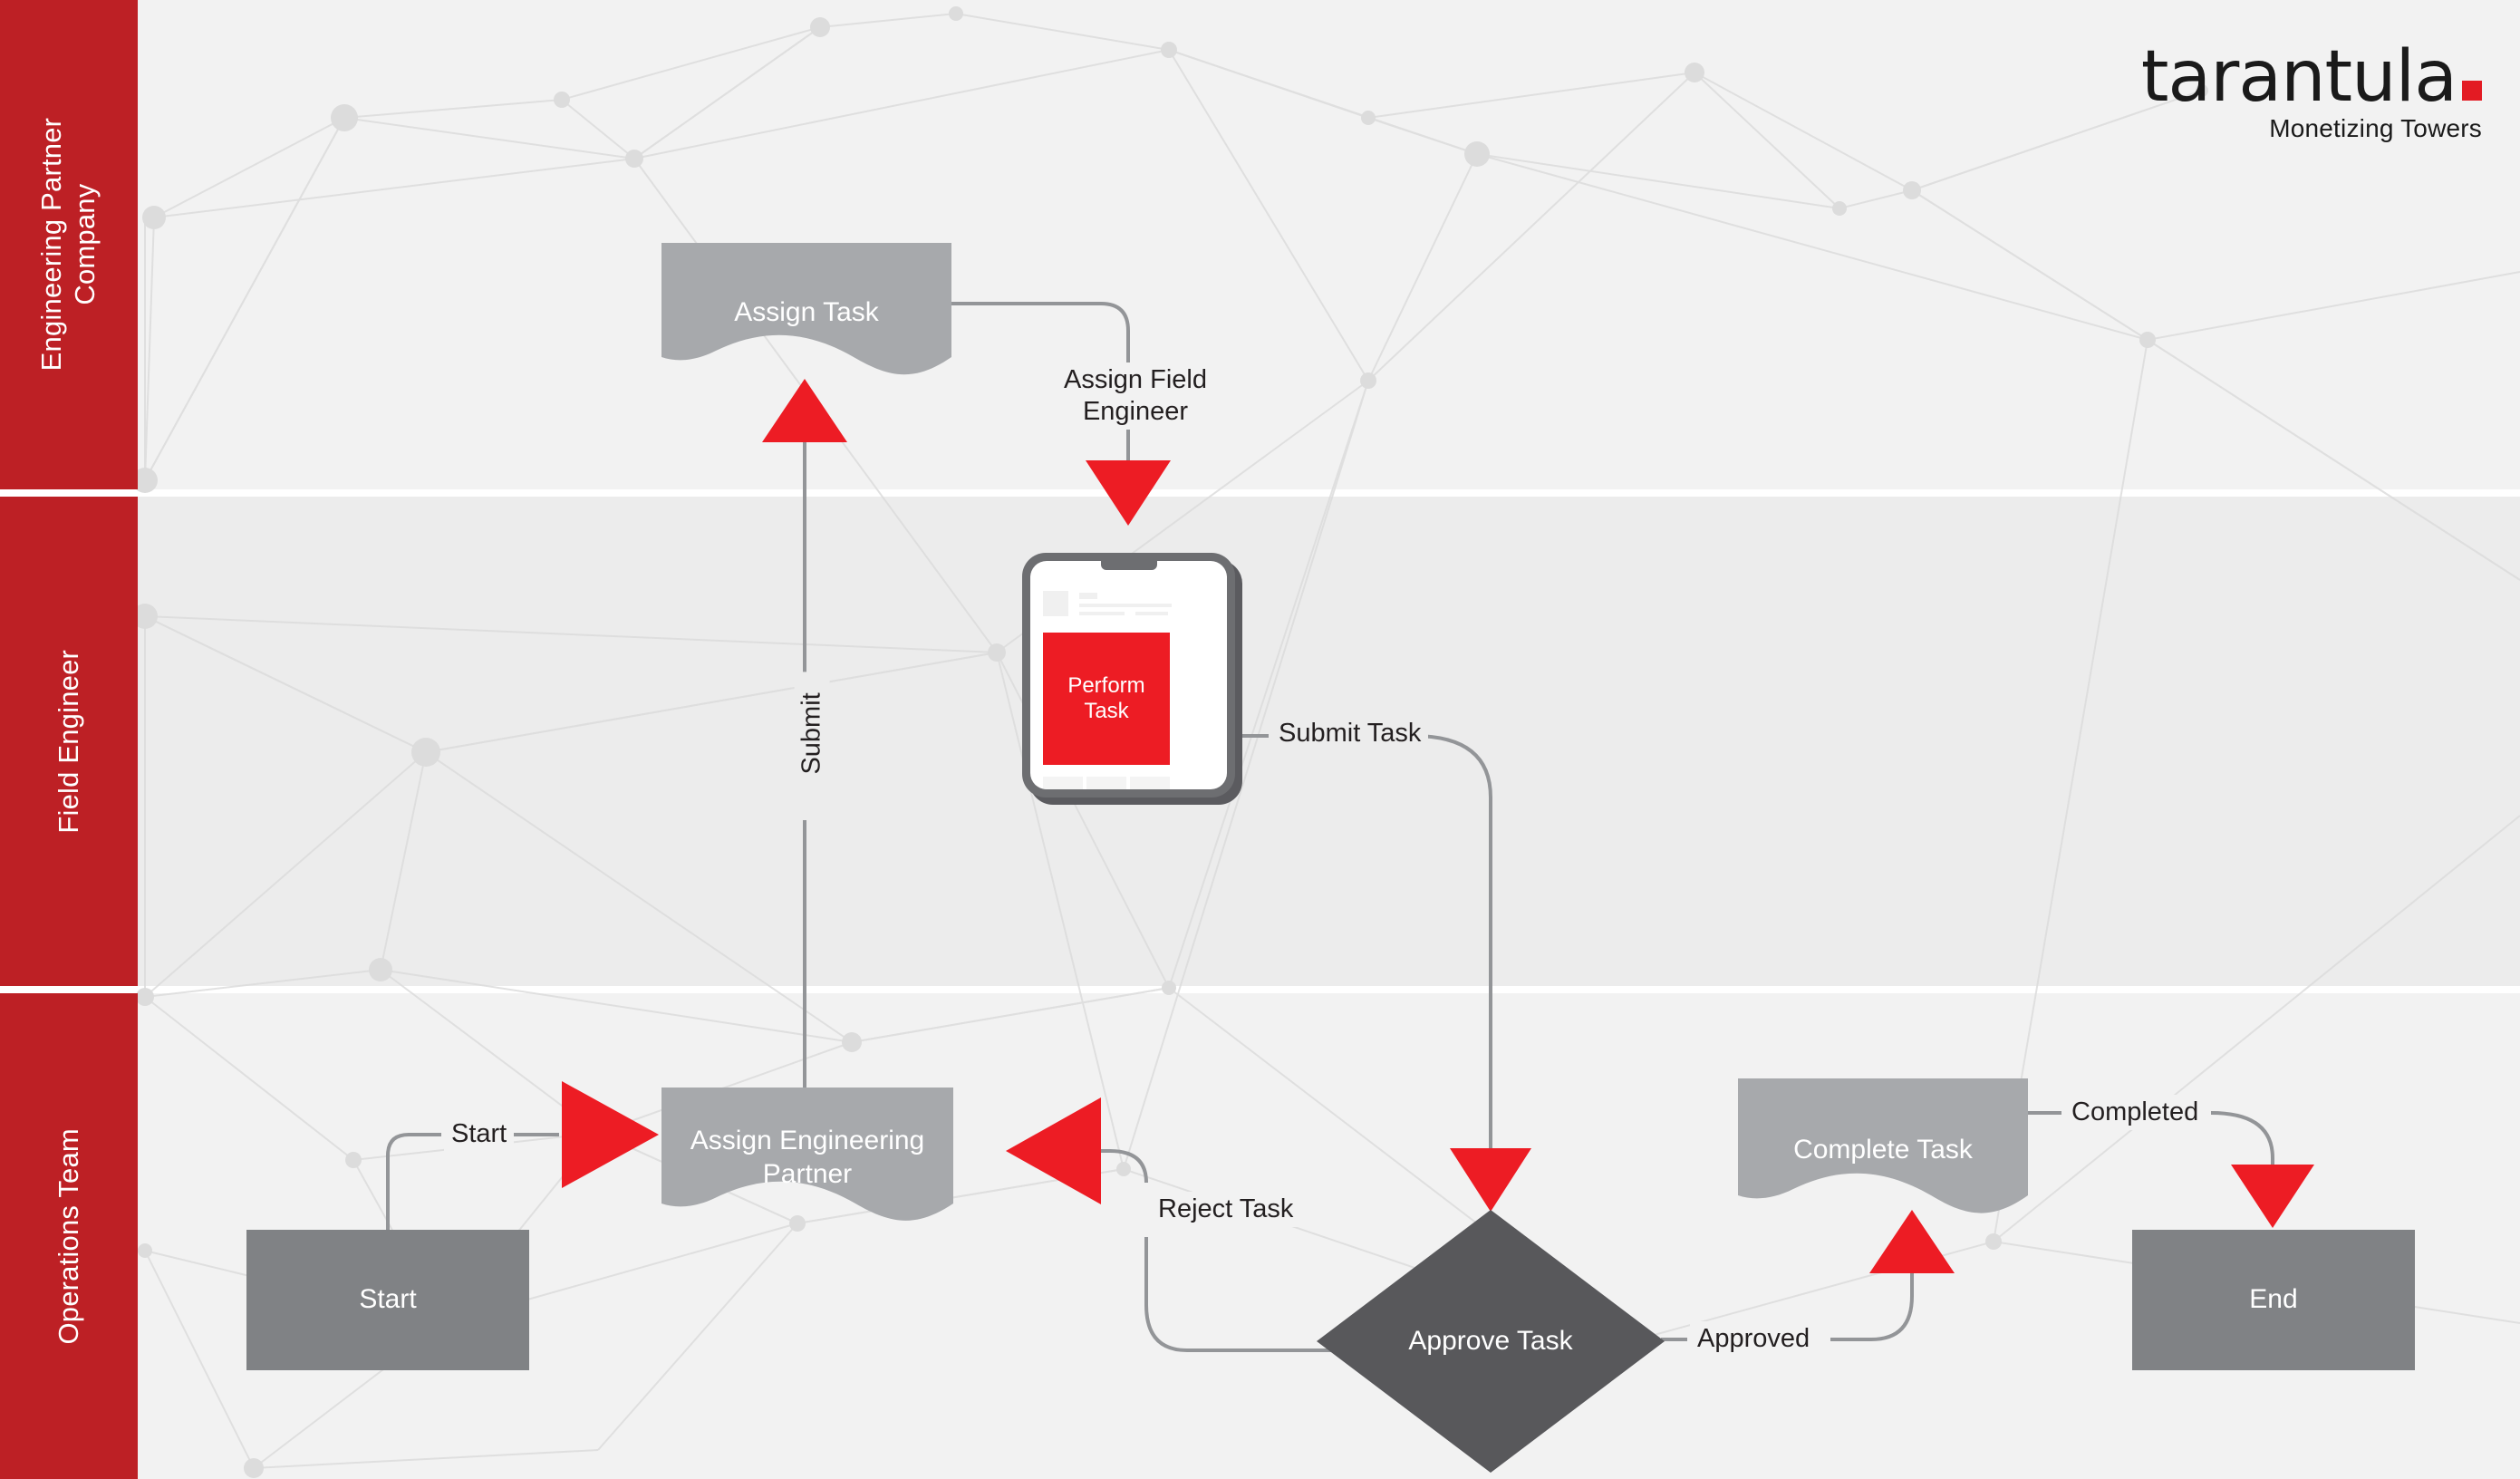 Image resolution: width=2520 pixels, height=1479 pixels. I want to click on edge-label-submit-task: Submit Task, so click(1350, 733).